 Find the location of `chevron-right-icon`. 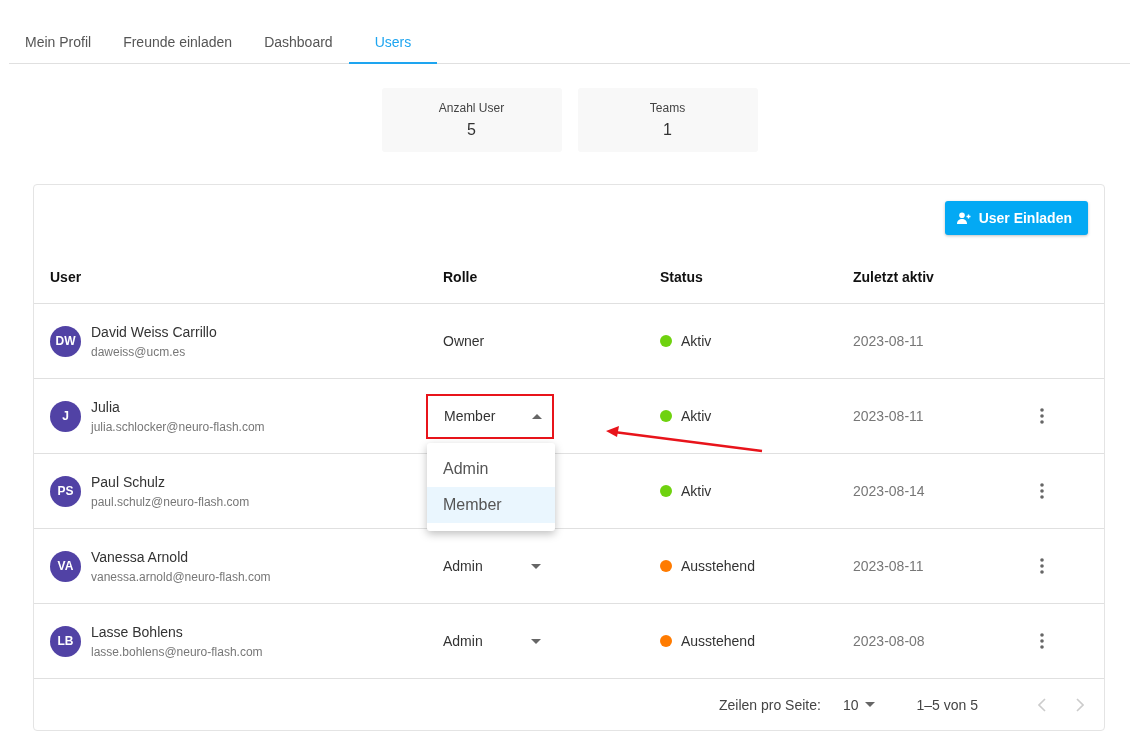

chevron-right-icon is located at coordinates (1080, 704).